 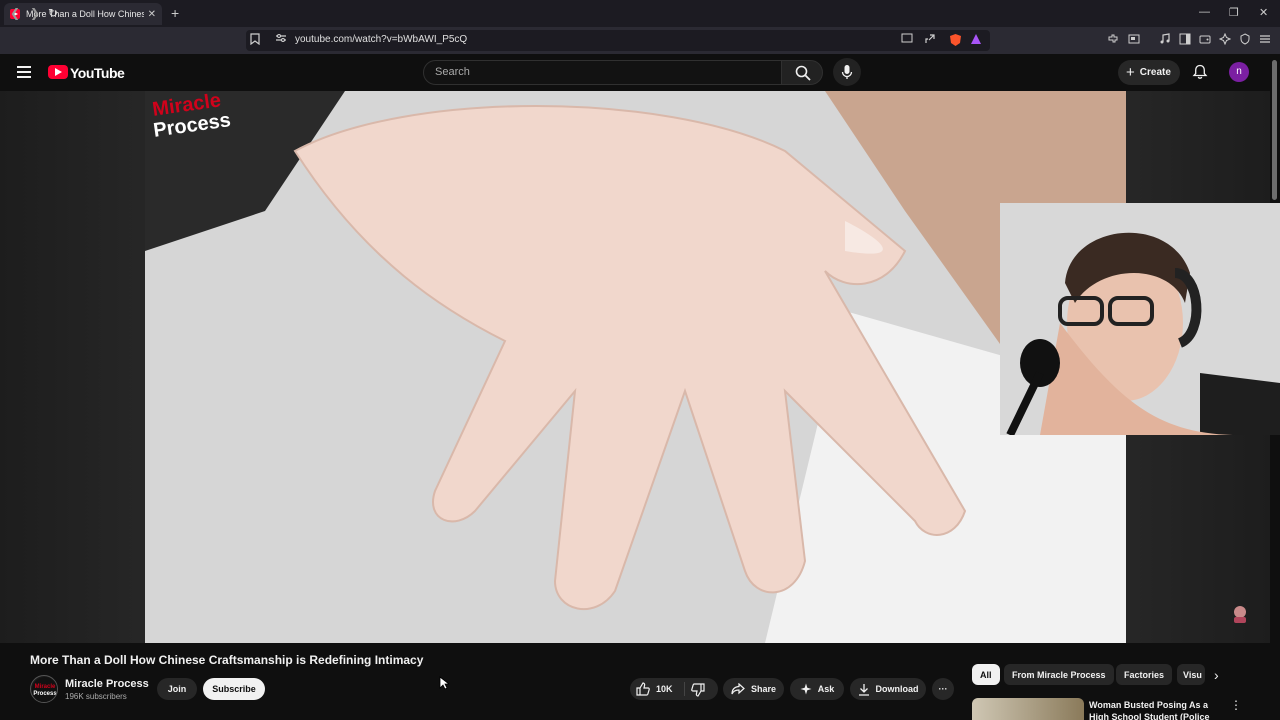 What do you see at coordinates (24, 72) in the screenshot?
I see `guide-menu-icon` at bounding box center [24, 72].